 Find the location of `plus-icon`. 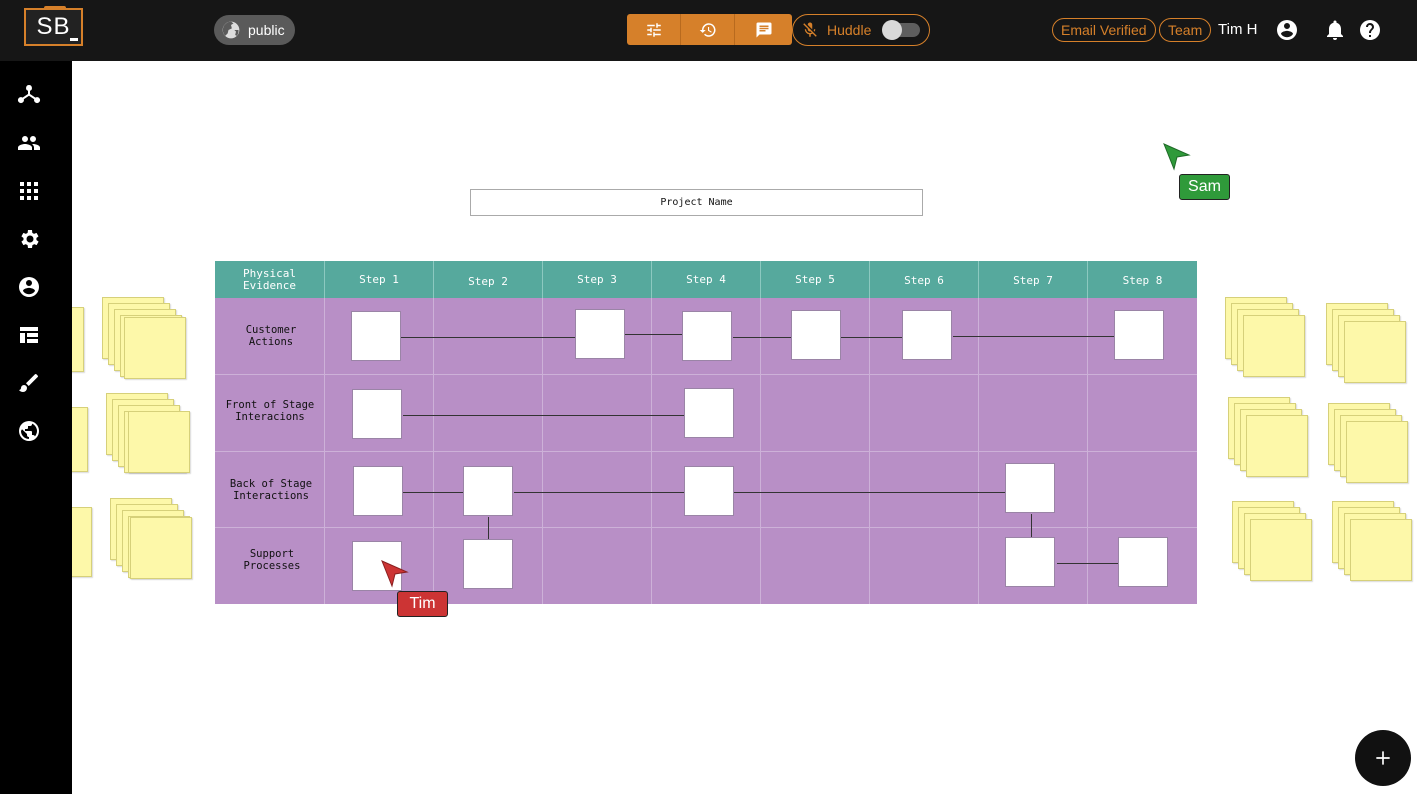

plus-icon is located at coordinates (1383, 758).